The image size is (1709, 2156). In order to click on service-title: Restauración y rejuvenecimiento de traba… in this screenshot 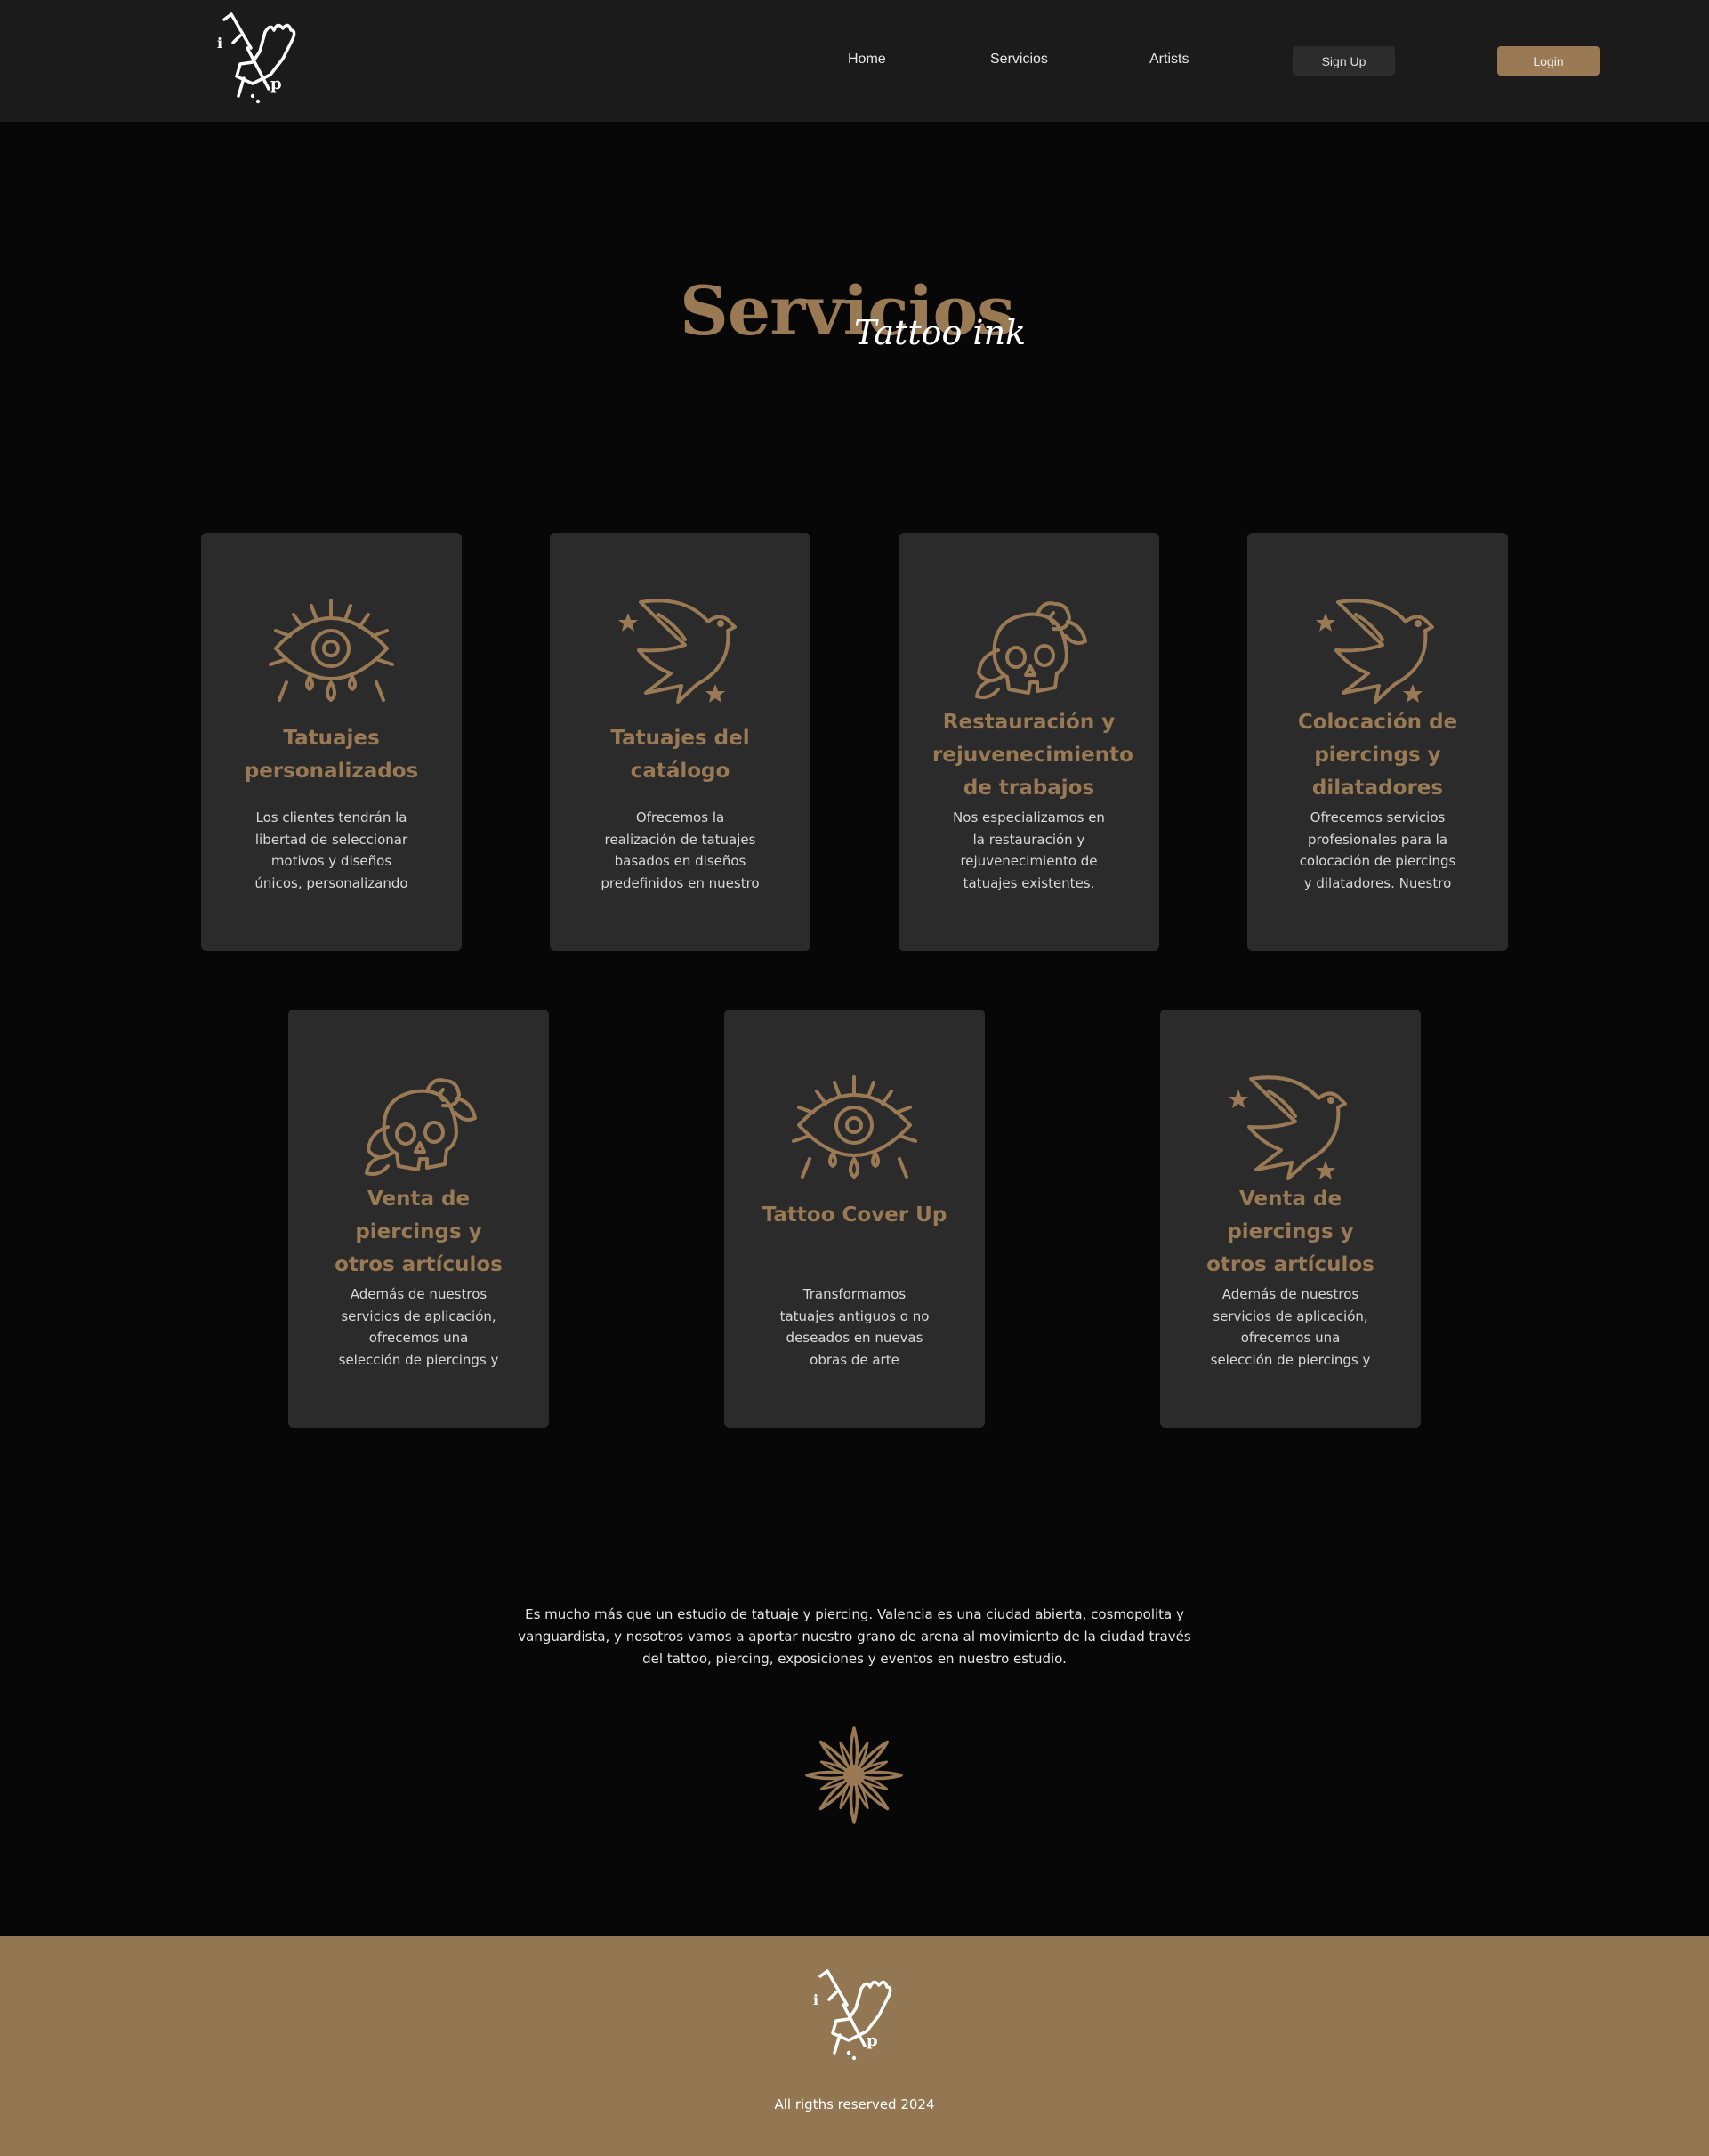, I will do `click(1032, 756)`.